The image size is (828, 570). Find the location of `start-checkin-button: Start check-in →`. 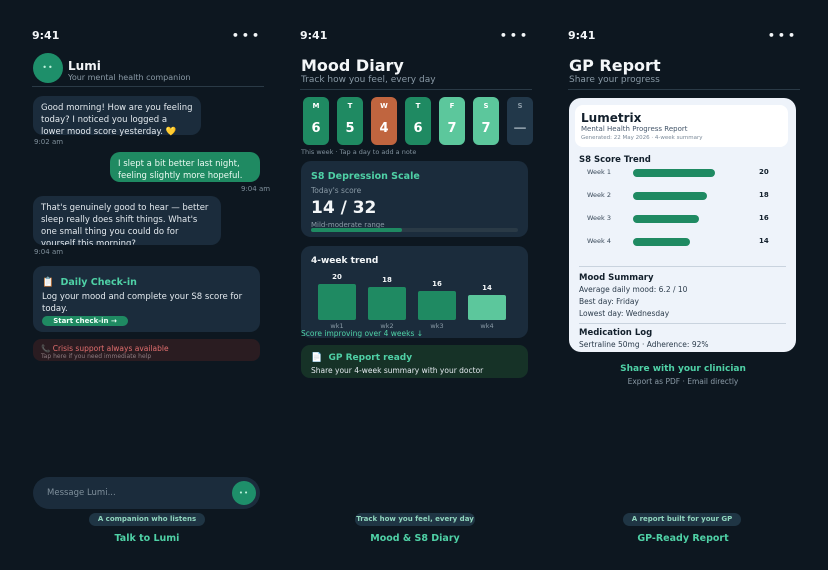

start-checkin-button: Start check-in → is located at coordinates (85, 321).